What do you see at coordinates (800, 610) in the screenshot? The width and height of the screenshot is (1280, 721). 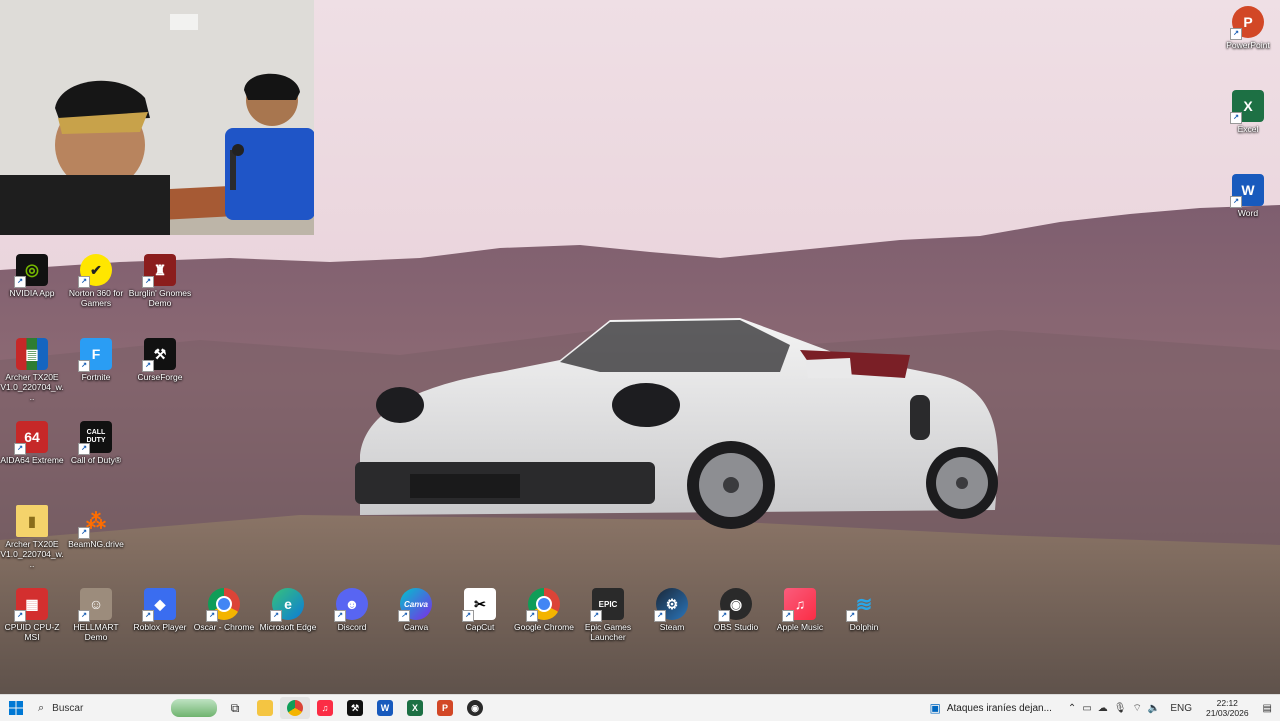 I see `desktop-icon-apple-music: ♫↗ Apple Music` at bounding box center [800, 610].